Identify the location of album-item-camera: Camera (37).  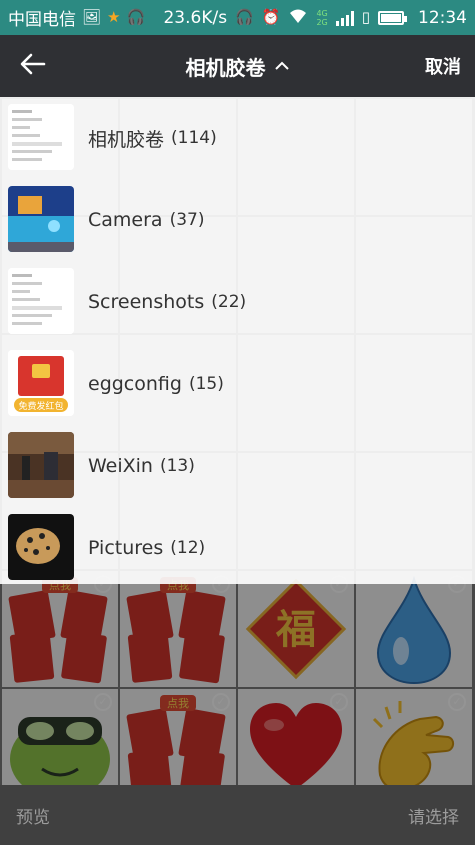
(237, 220).